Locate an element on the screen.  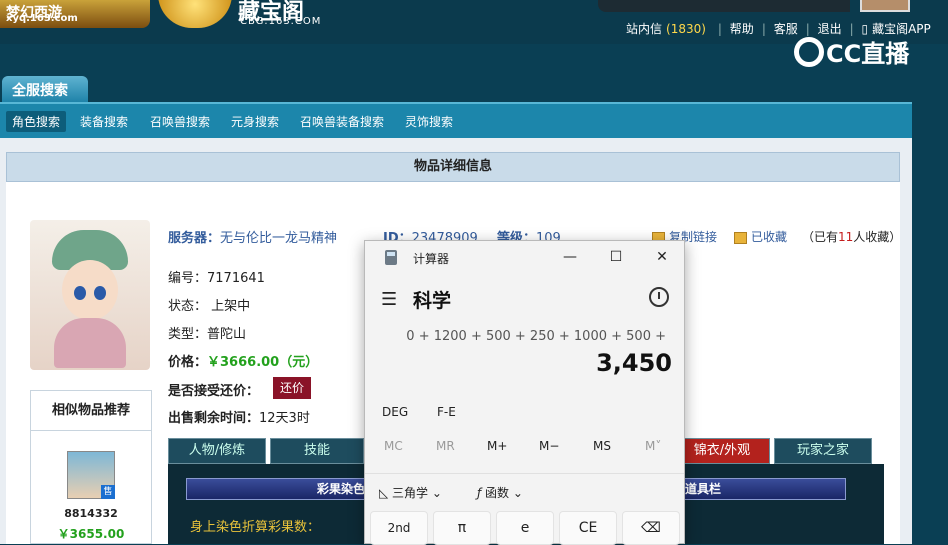
character-portrait is located at coordinates (90, 295).